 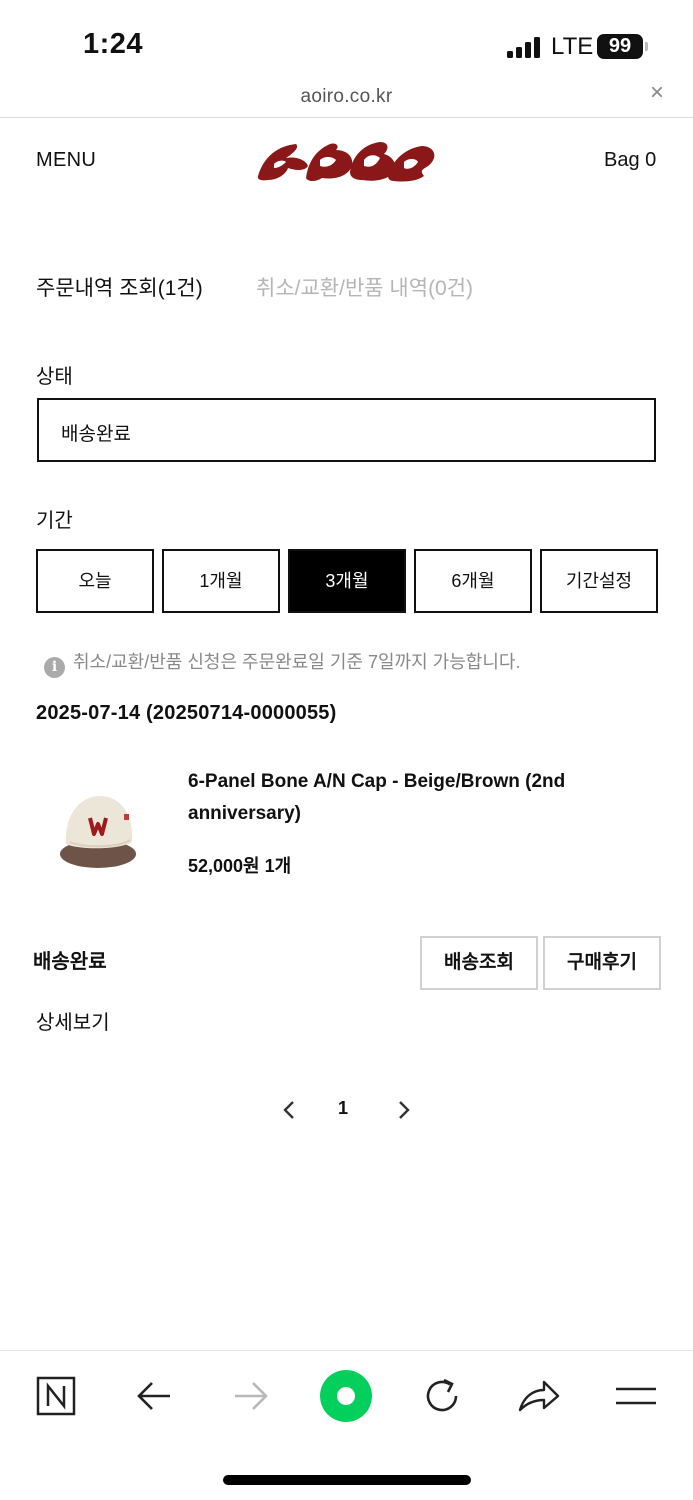 What do you see at coordinates (240, 866) in the screenshot?
I see `product-price: 52,000원 1개` at bounding box center [240, 866].